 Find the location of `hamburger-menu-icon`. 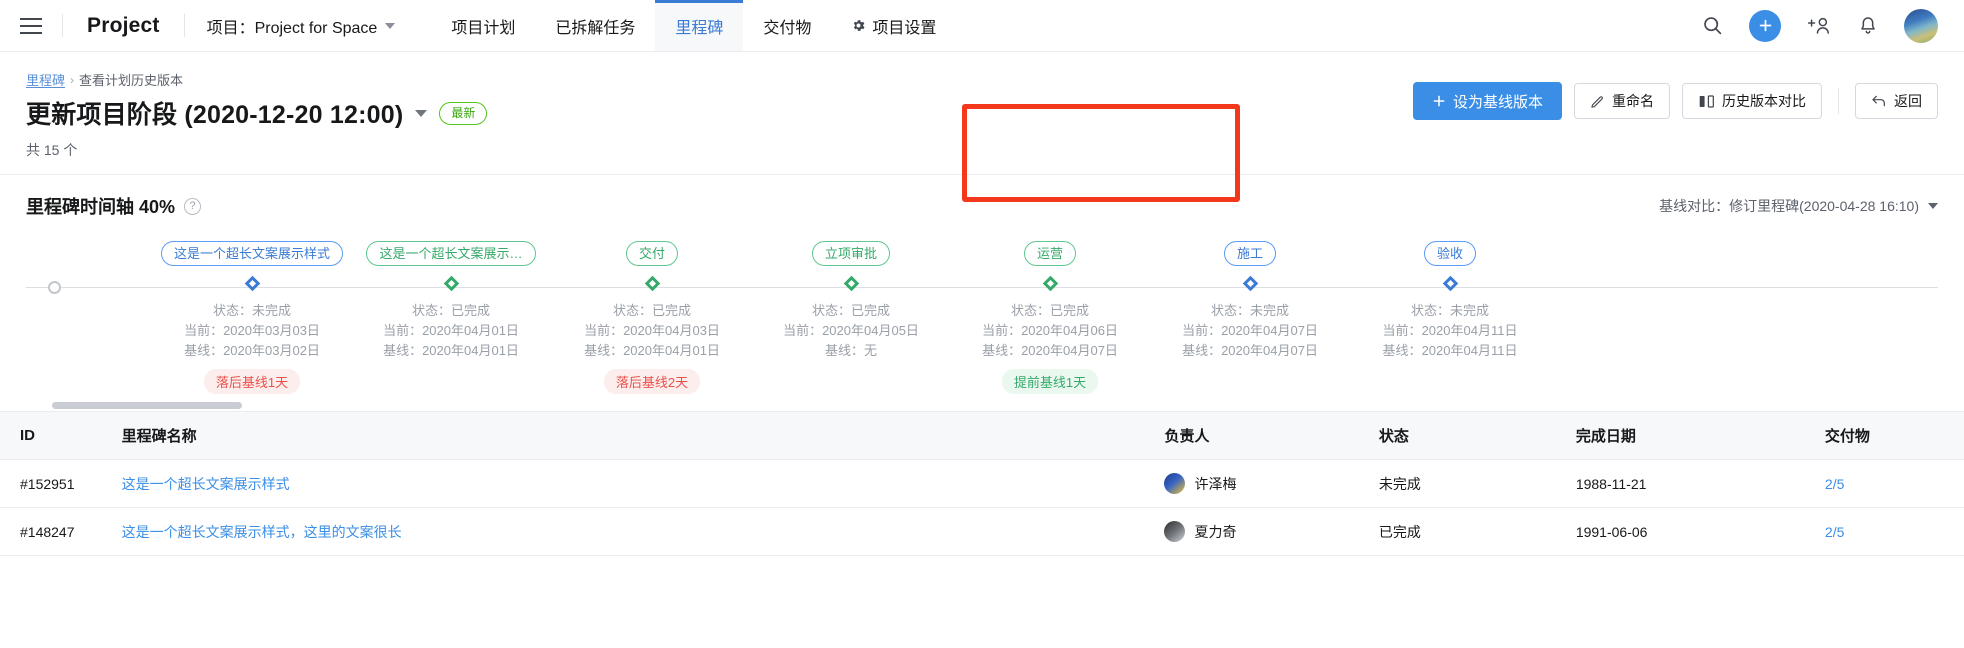

hamburger-menu-icon is located at coordinates (31, 25).